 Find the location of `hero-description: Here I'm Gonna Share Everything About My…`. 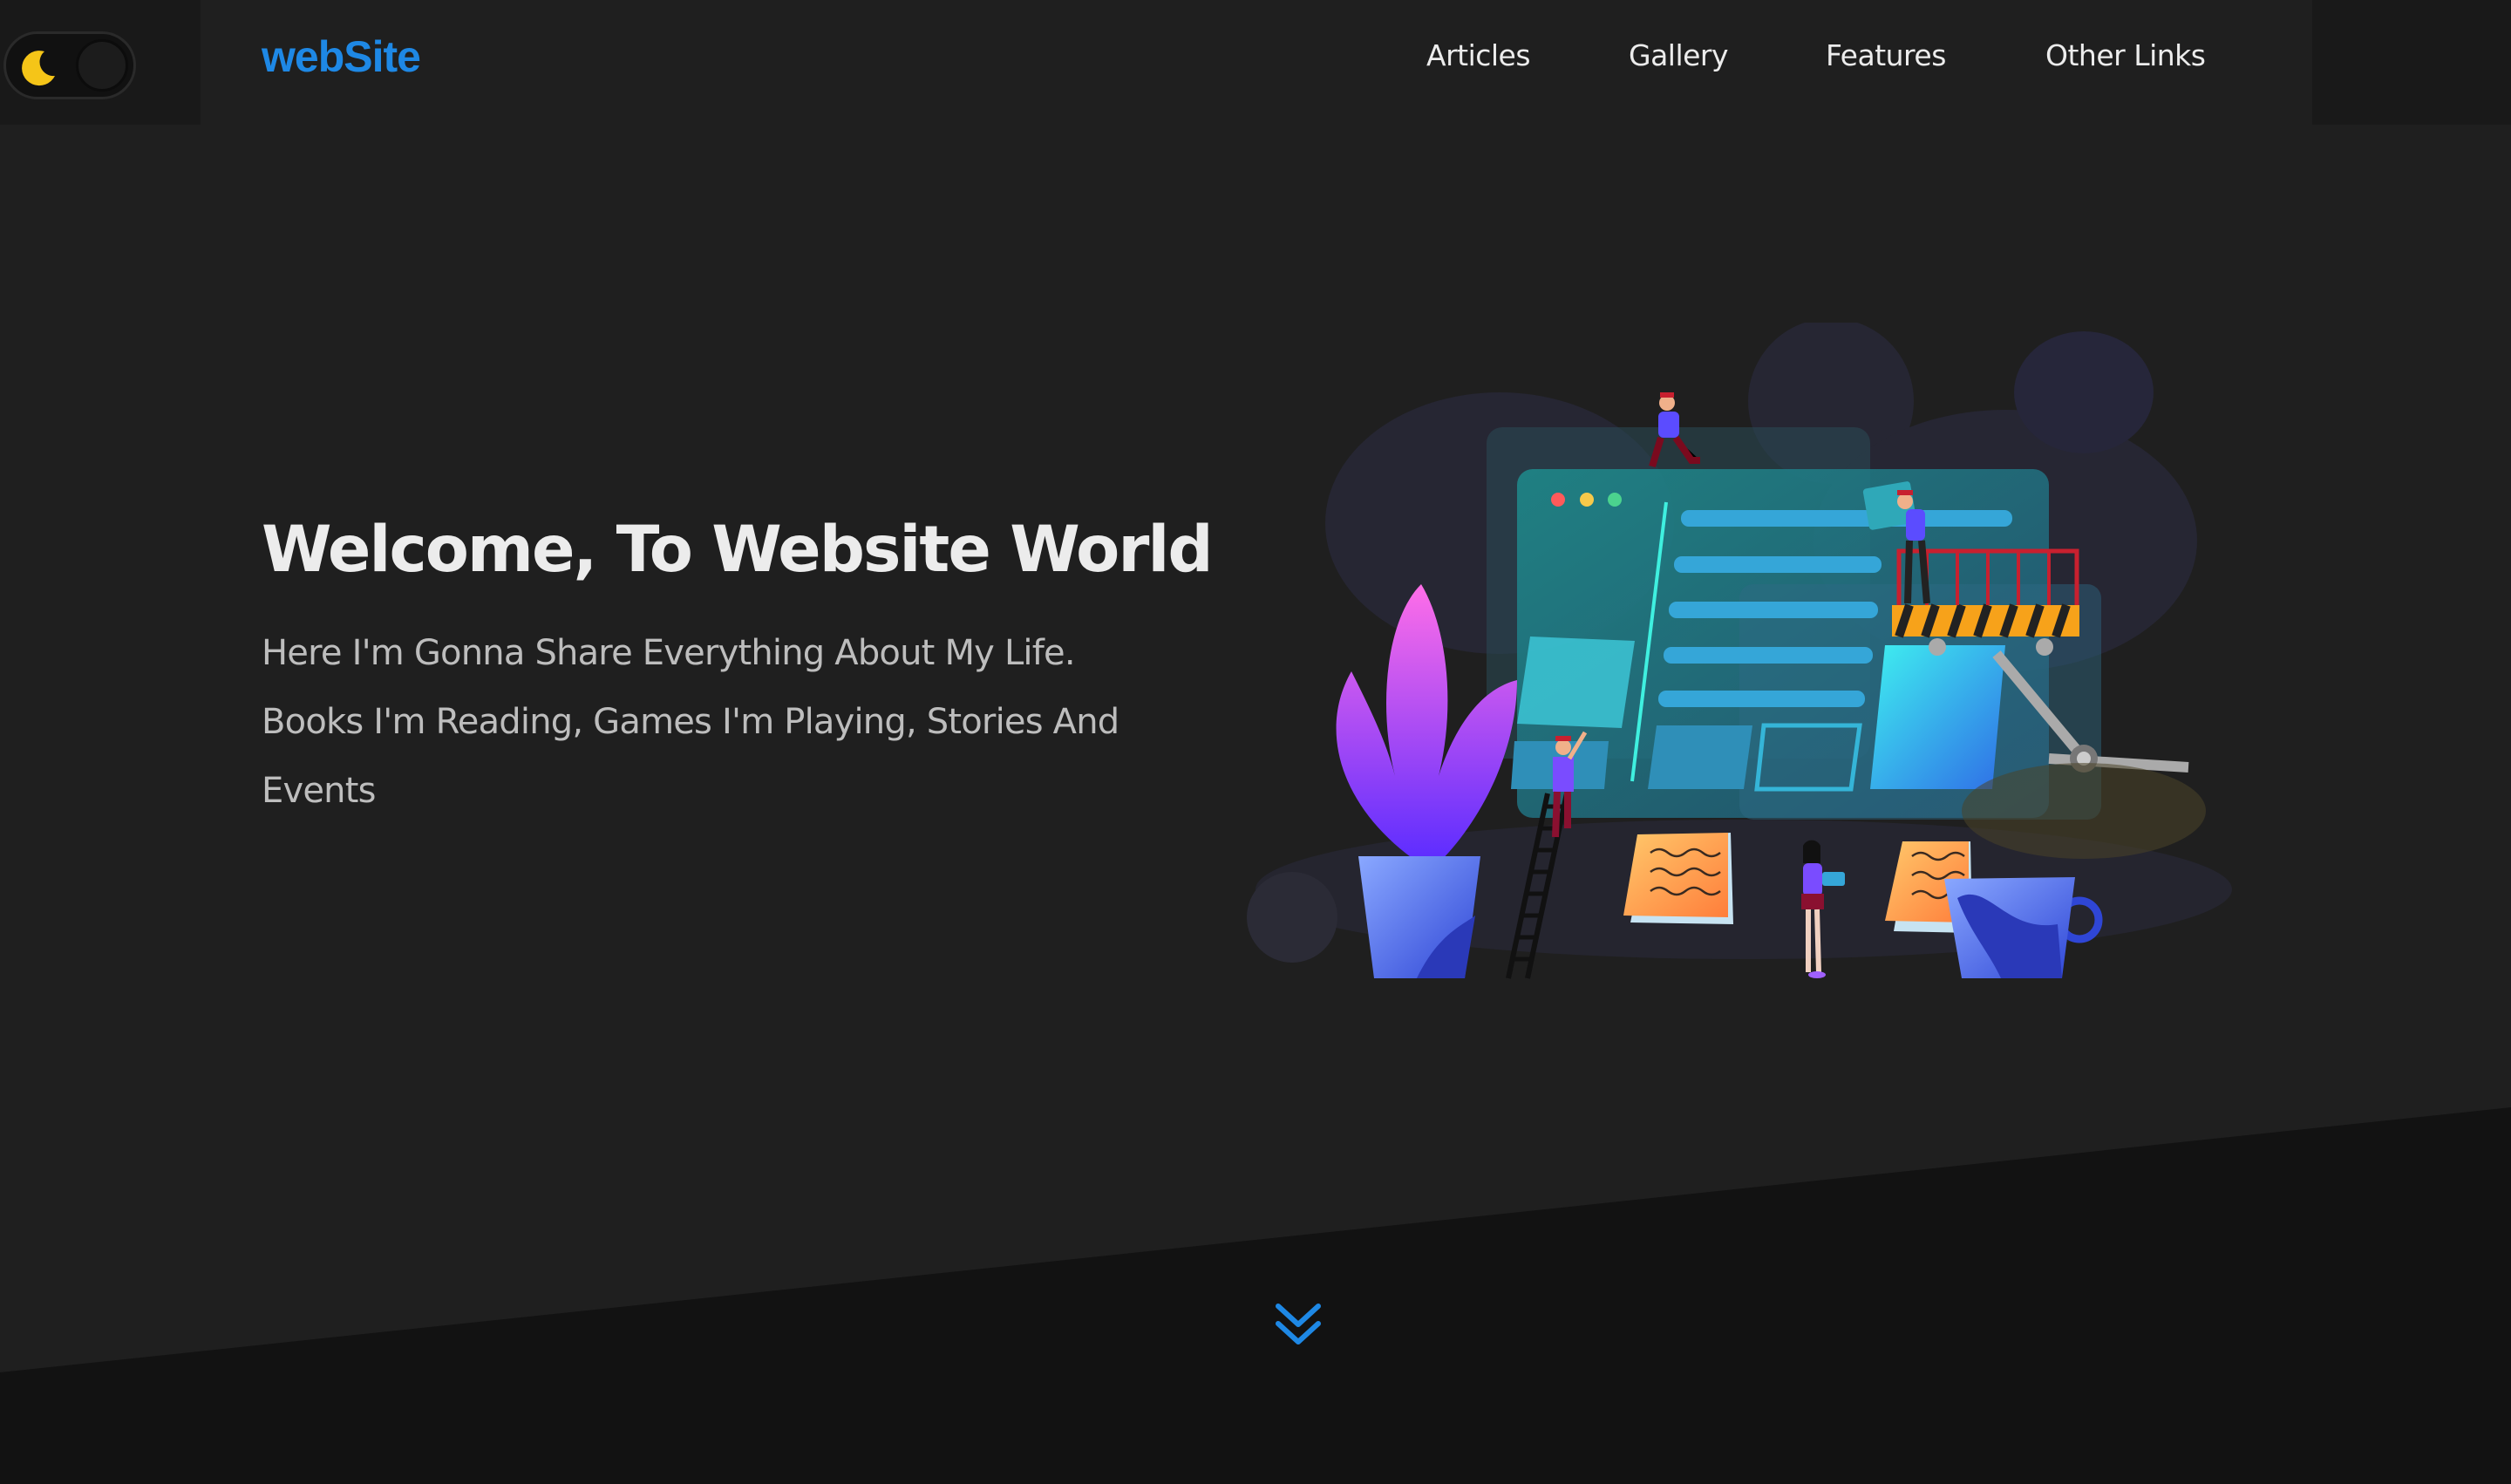

hero-description: Here I'm Gonna Share Everything About My… is located at coordinates (690, 722).